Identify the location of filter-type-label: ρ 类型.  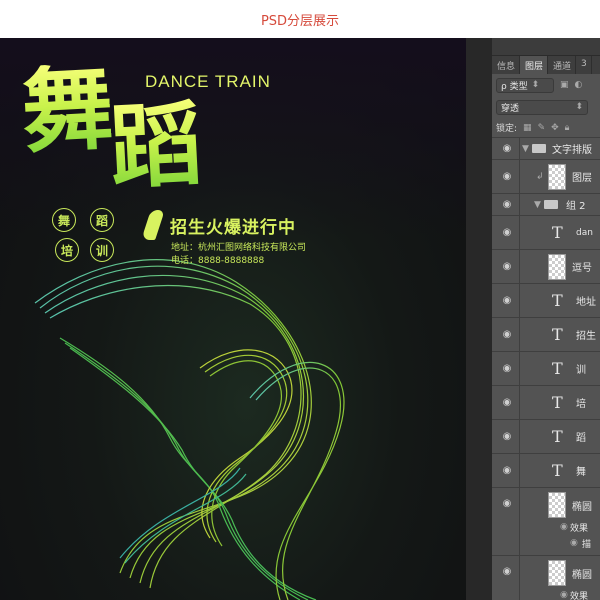
(514, 86).